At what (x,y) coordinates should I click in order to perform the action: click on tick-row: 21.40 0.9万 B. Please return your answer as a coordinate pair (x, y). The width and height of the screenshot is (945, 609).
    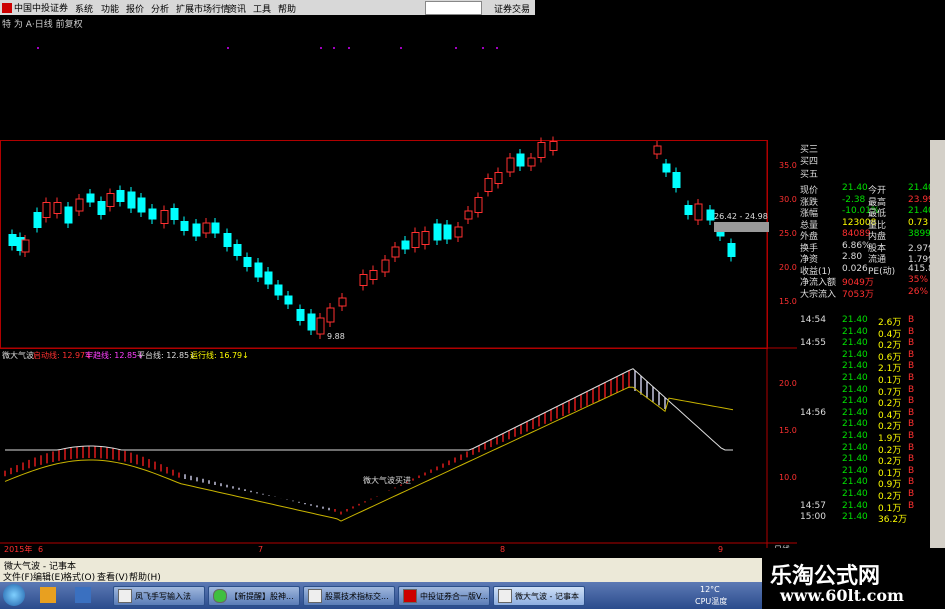
    Looking at the image, I should click on (865, 483).